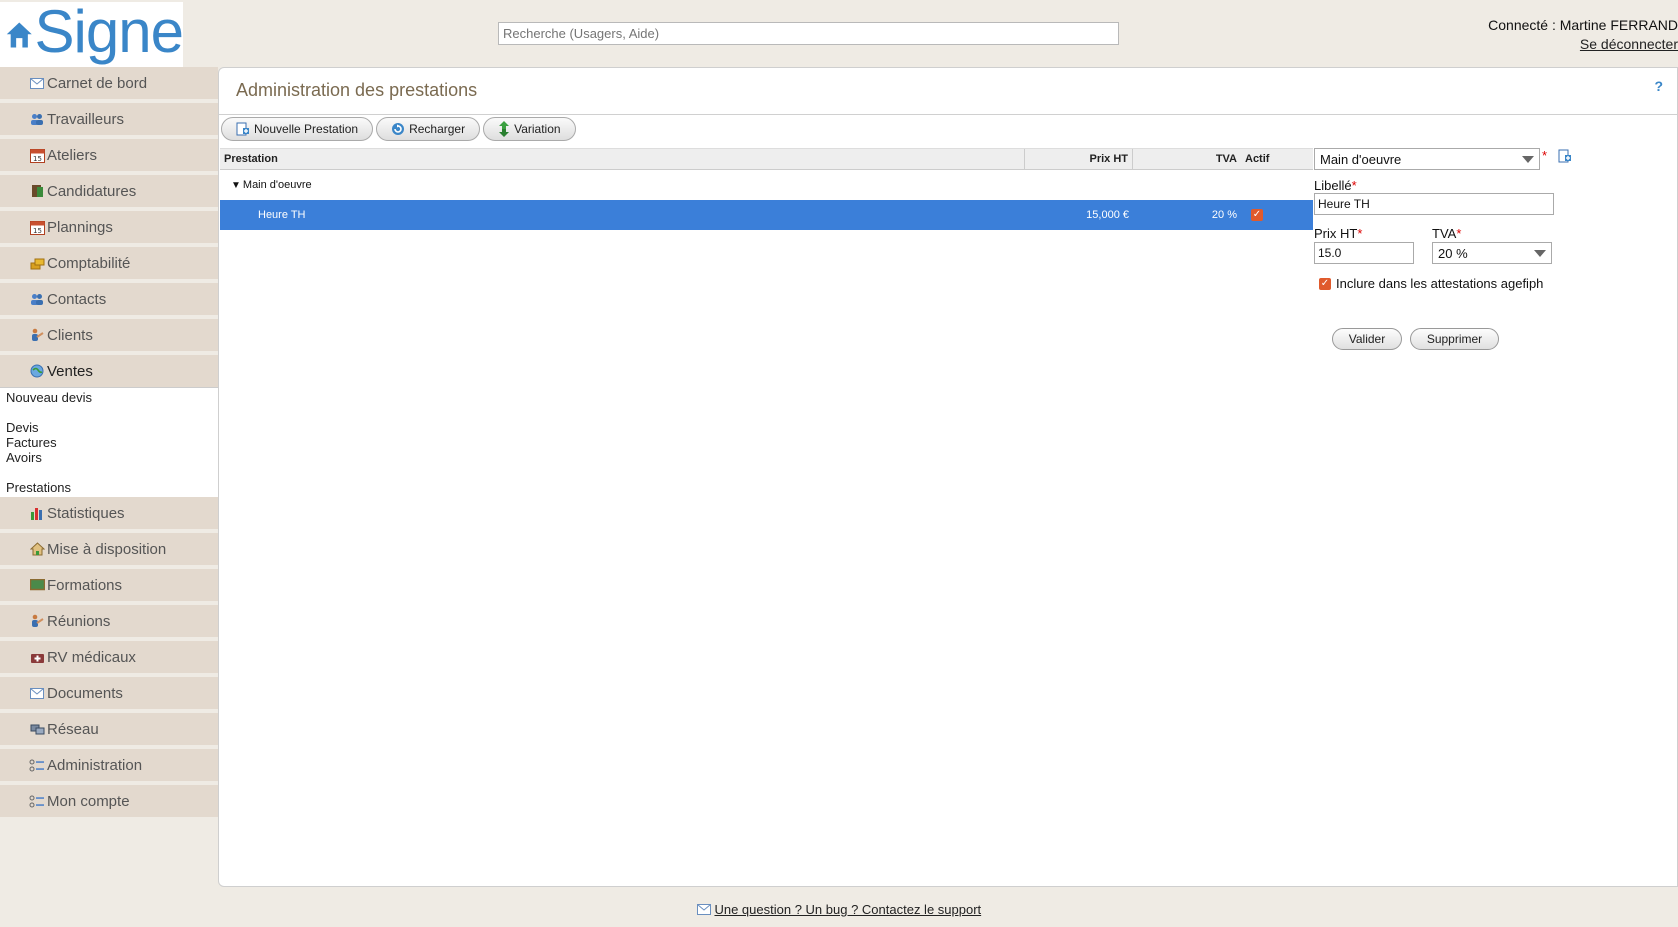 The width and height of the screenshot is (1678, 927). I want to click on collapse-triangle-icon: ▼, so click(236, 185).